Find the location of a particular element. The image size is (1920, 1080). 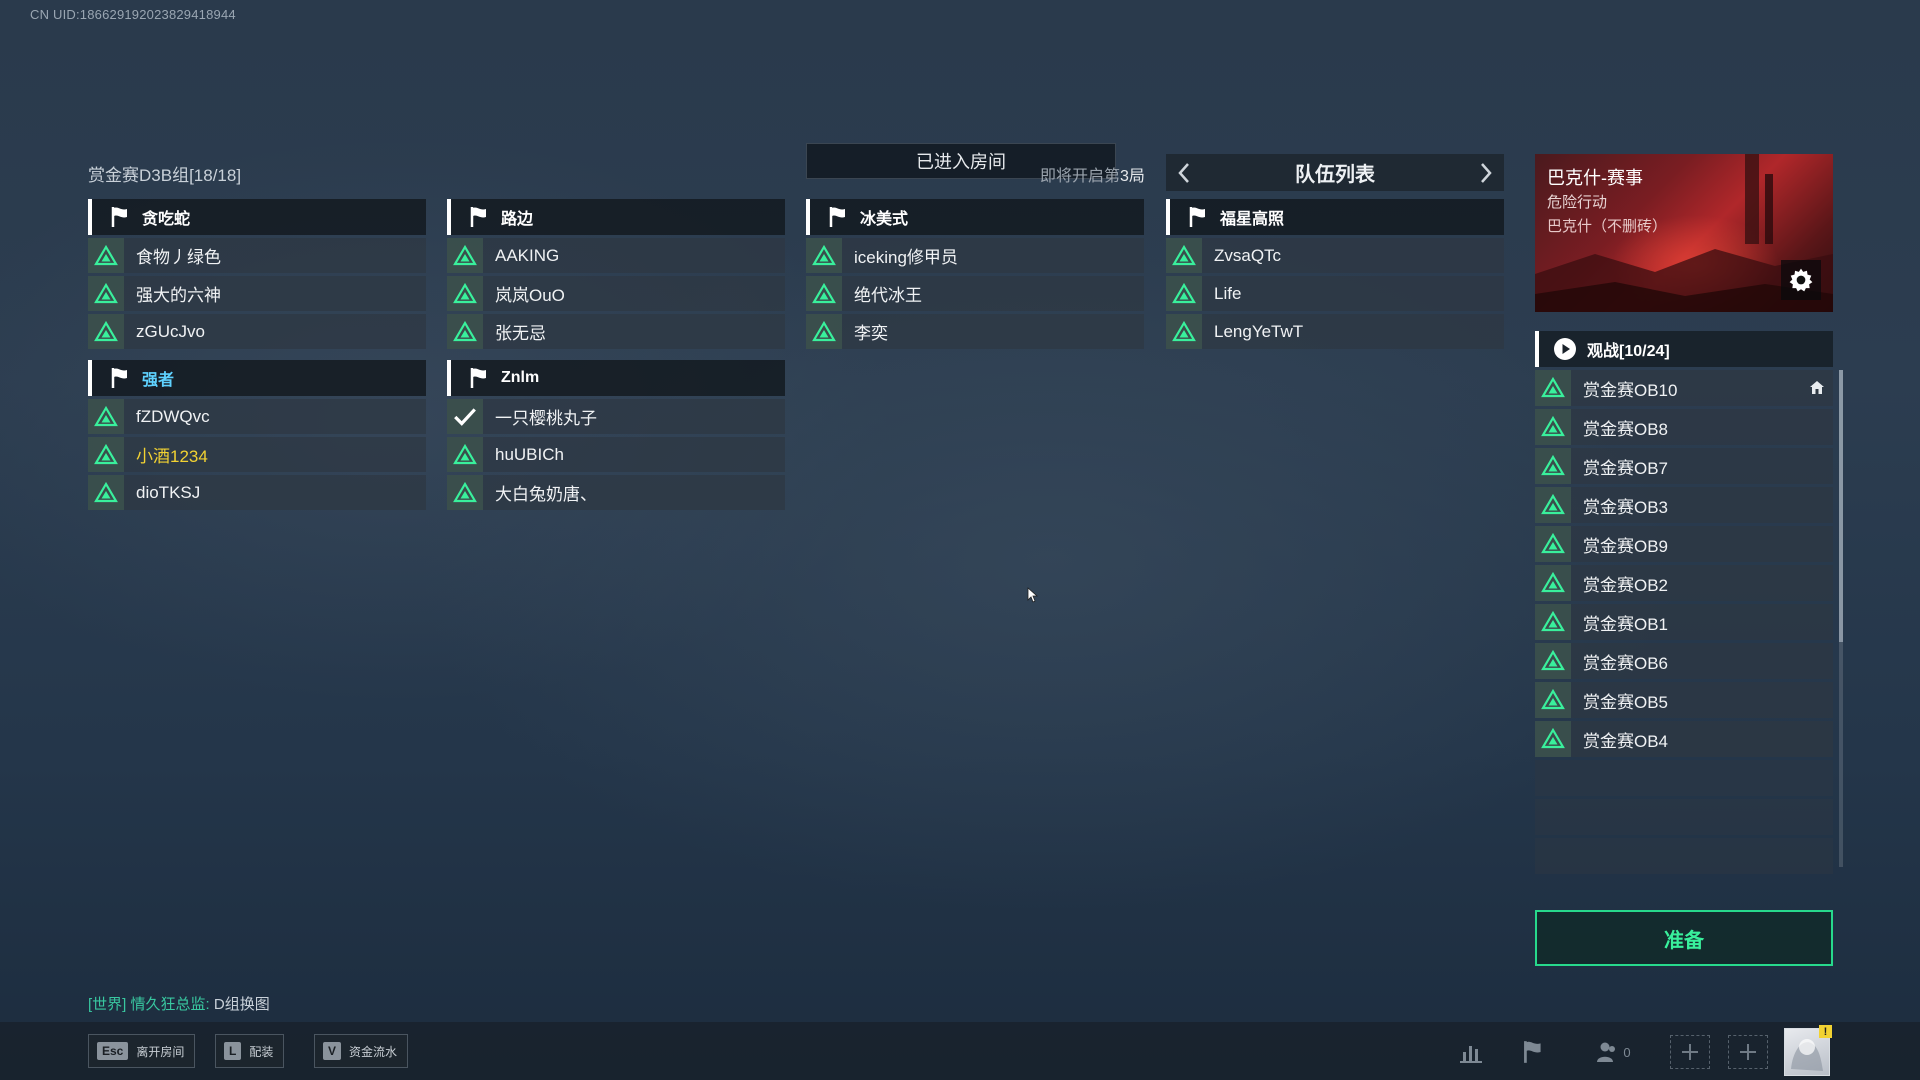

player-row: 绝代冰王 is located at coordinates (975, 293).